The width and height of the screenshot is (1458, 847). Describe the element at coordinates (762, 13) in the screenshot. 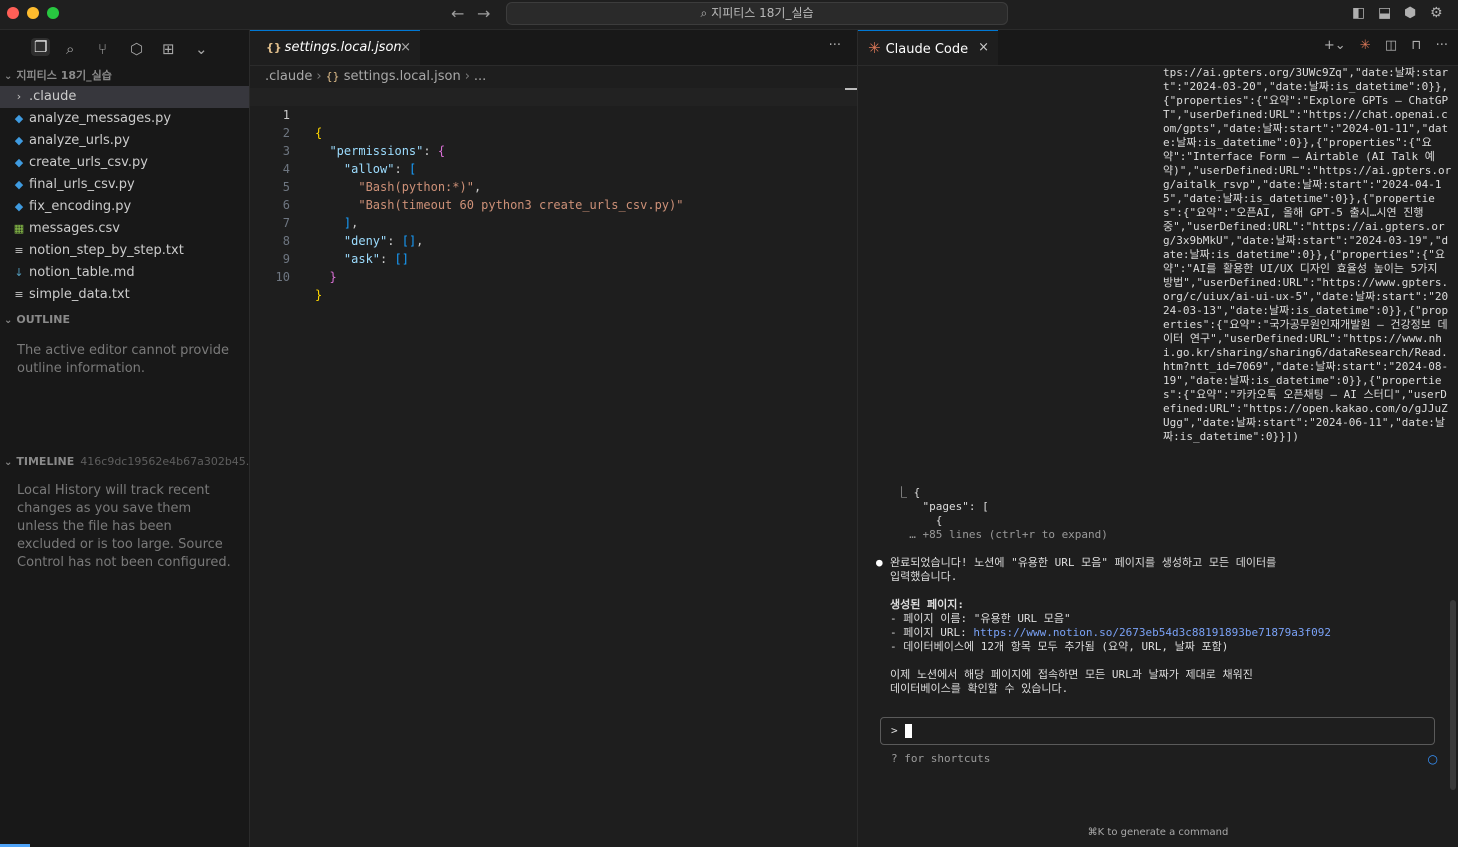

I see `search-text: 지피티스 18기_실습` at that location.